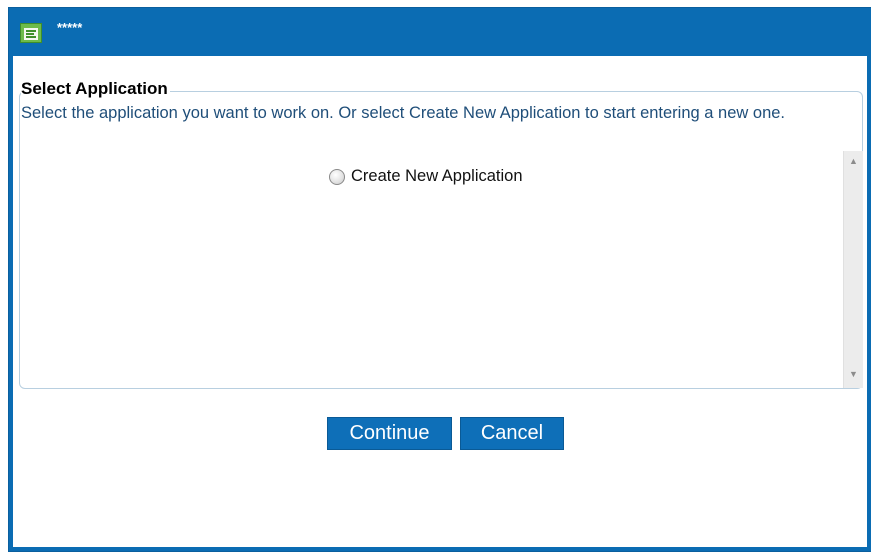 This screenshot has height=552, width=871. I want to click on scroll-up-arrow-icon: ▲, so click(853, 161).